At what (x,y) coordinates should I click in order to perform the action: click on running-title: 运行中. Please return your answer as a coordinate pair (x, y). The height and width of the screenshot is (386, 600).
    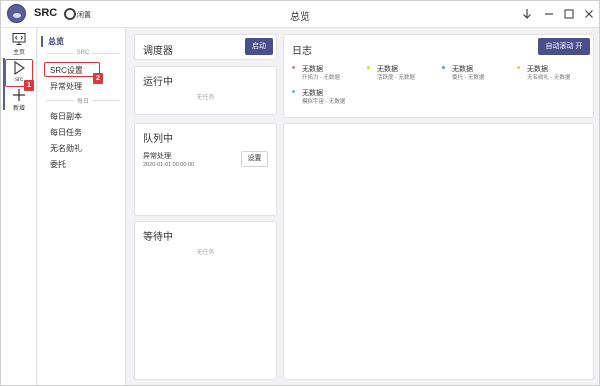
    Looking at the image, I should click on (158, 82).